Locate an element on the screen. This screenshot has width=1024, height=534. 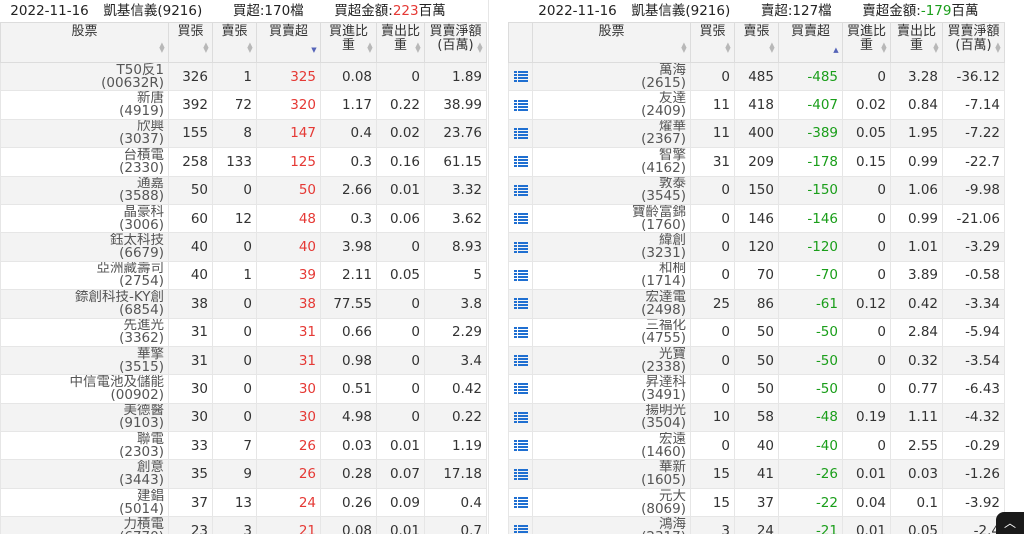
stock-cell: 鈺太科技 (6679) is located at coordinates (84, 247).